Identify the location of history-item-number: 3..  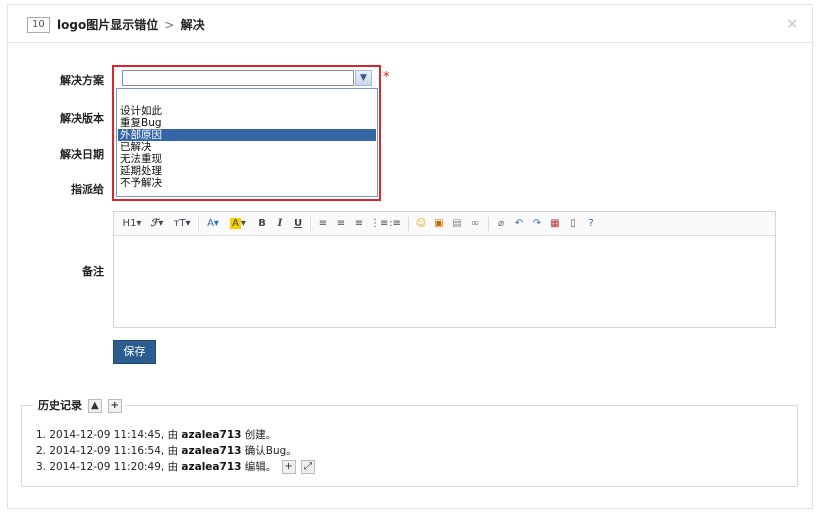
(41, 467).